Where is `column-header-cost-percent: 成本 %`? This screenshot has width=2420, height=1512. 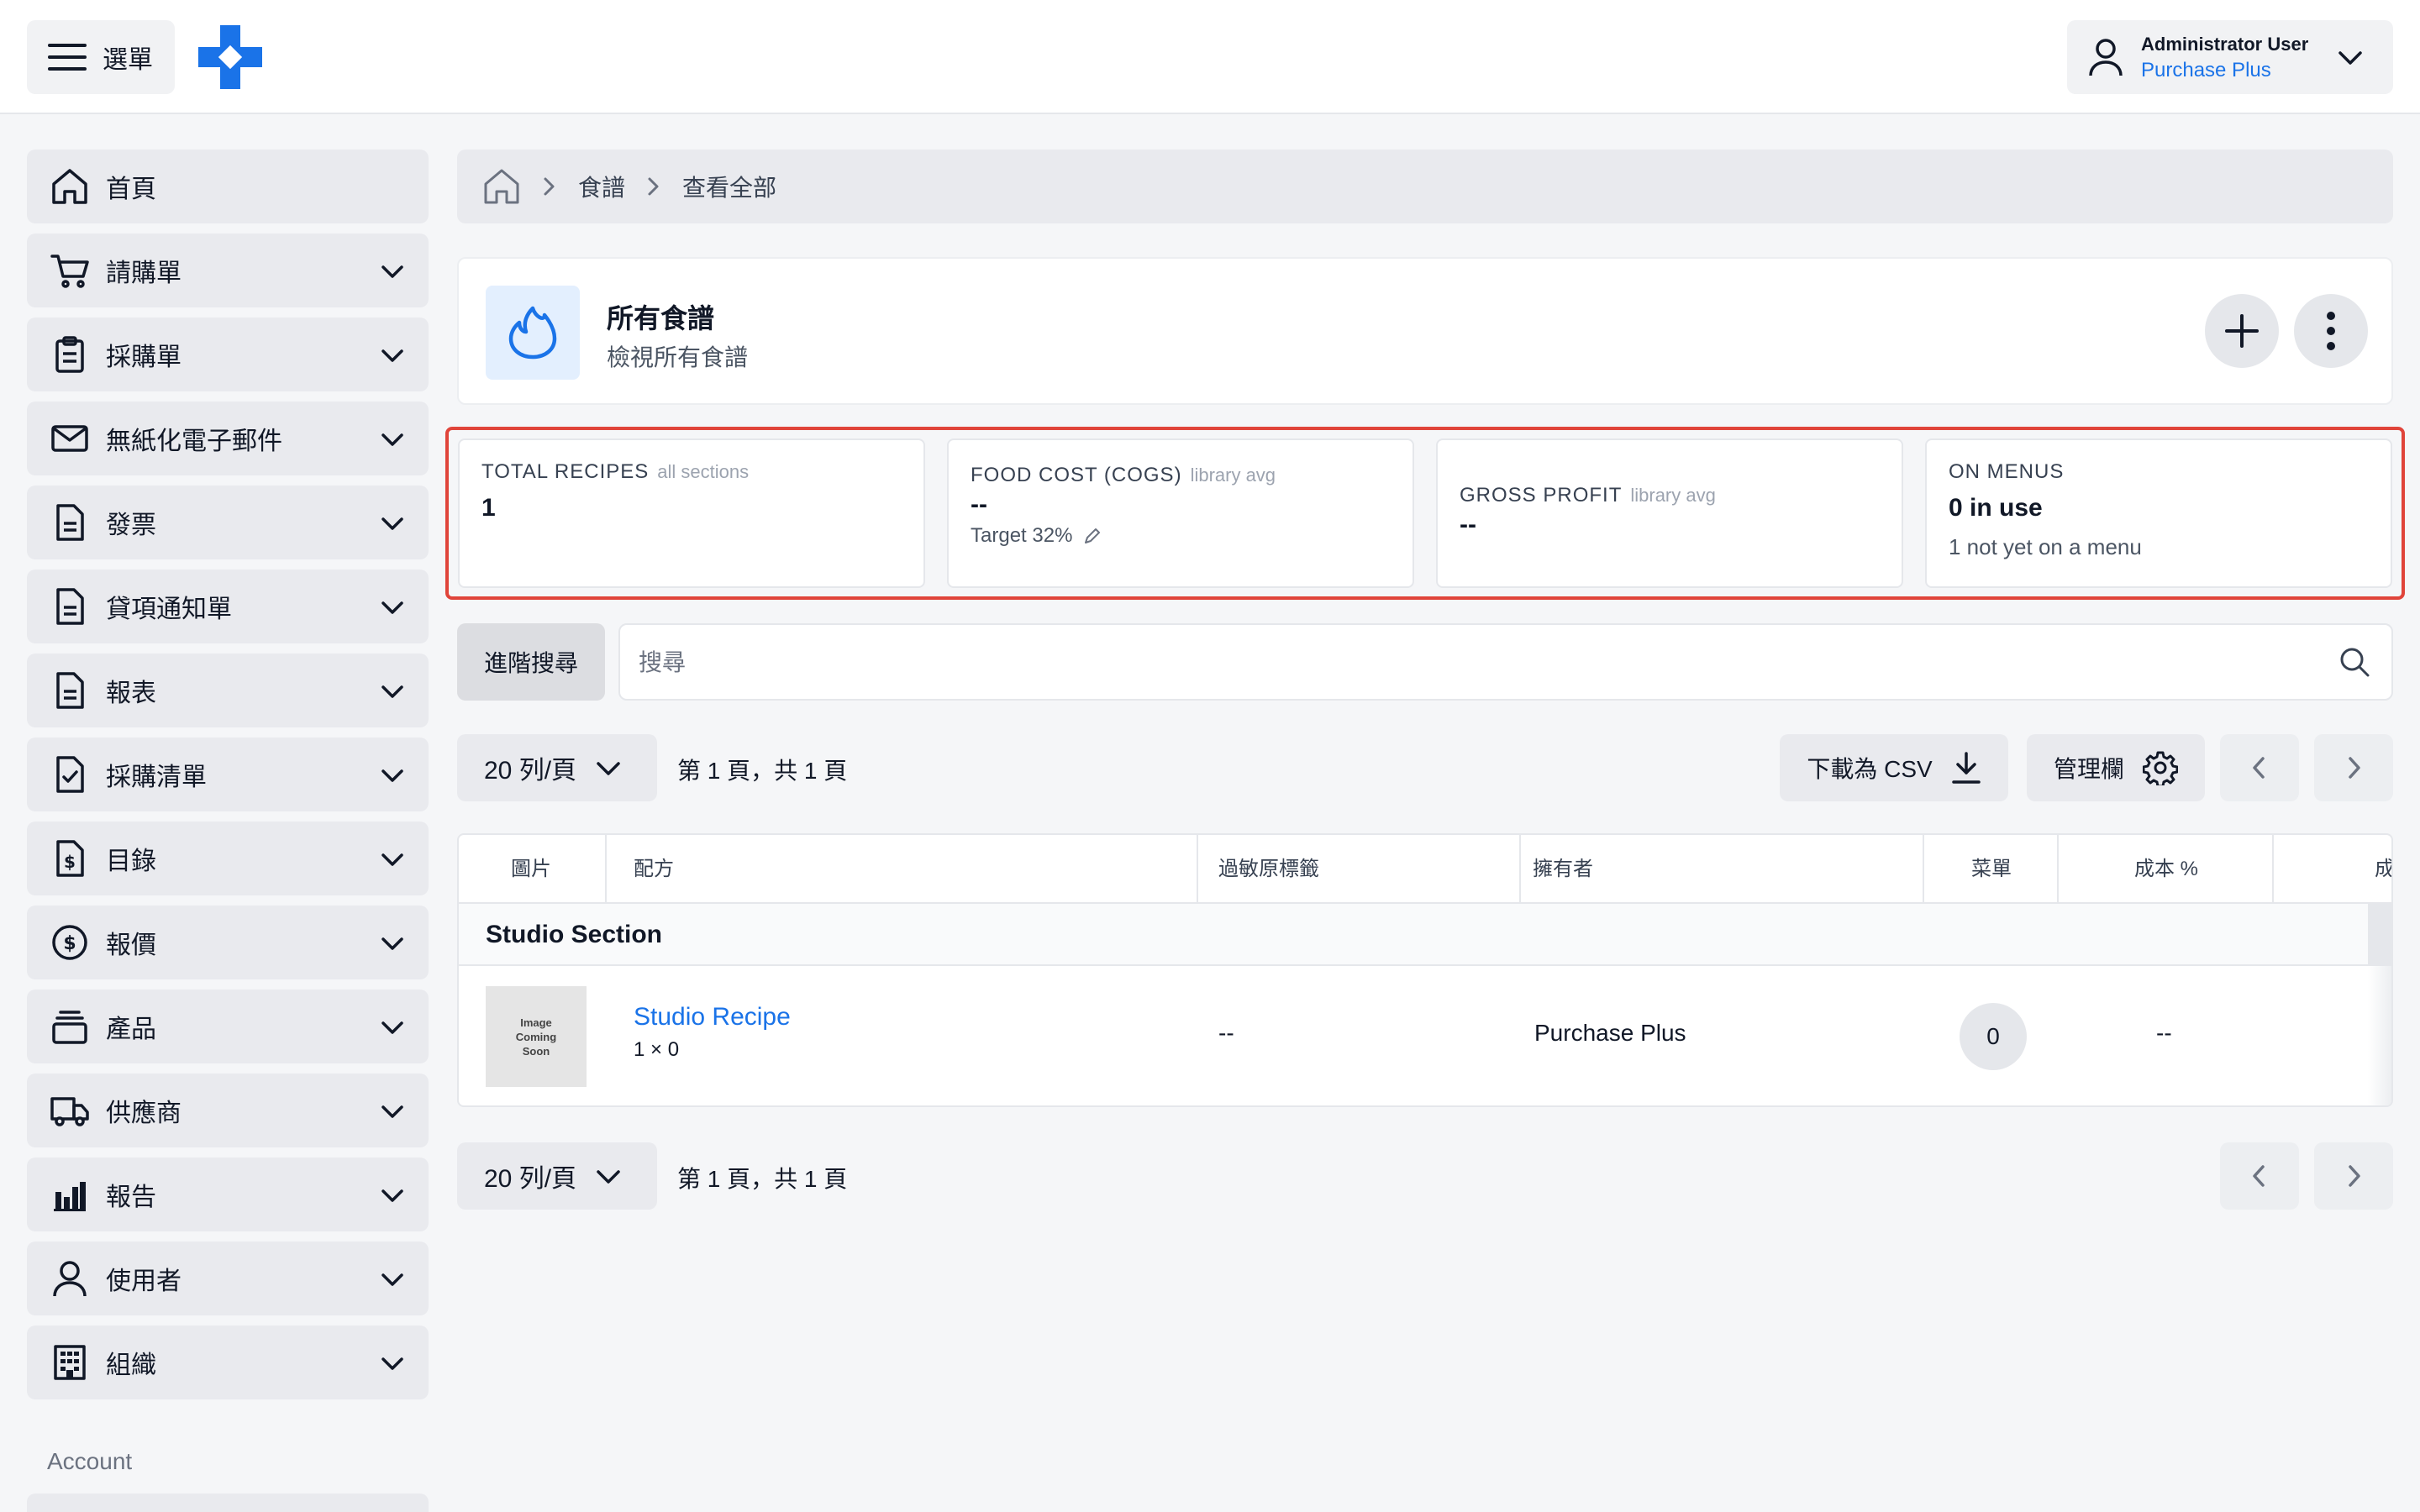
column-header-cost-percent: 成本 % is located at coordinates (2166, 869).